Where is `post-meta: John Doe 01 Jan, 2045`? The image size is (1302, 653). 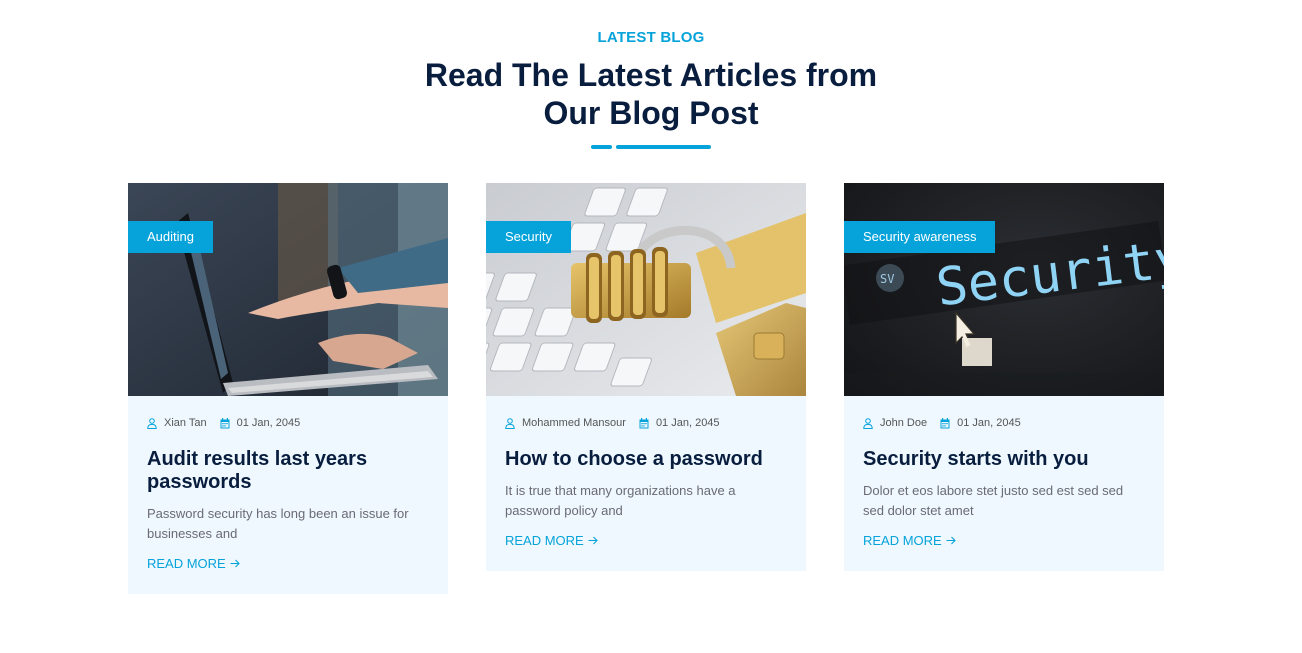
post-meta: John Doe 01 Jan, 2045 is located at coordinates (1004, 423).